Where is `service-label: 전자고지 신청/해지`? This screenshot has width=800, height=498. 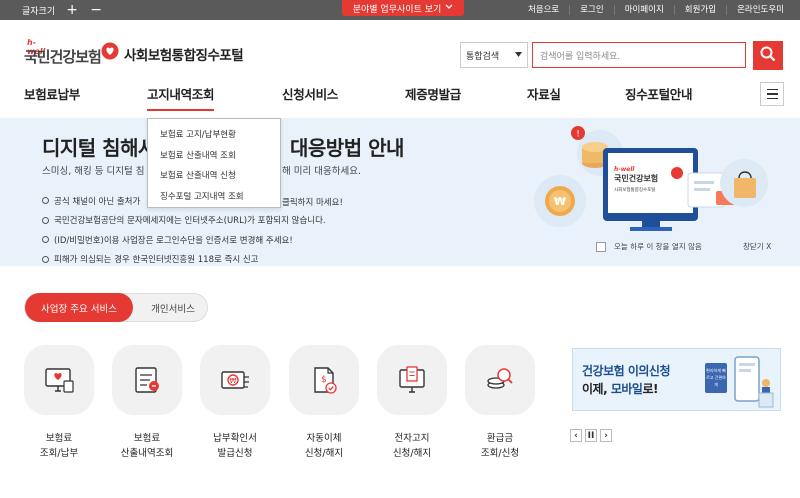
service-label: 전자고지 신청/해지 is located at coordinates (412, 446).